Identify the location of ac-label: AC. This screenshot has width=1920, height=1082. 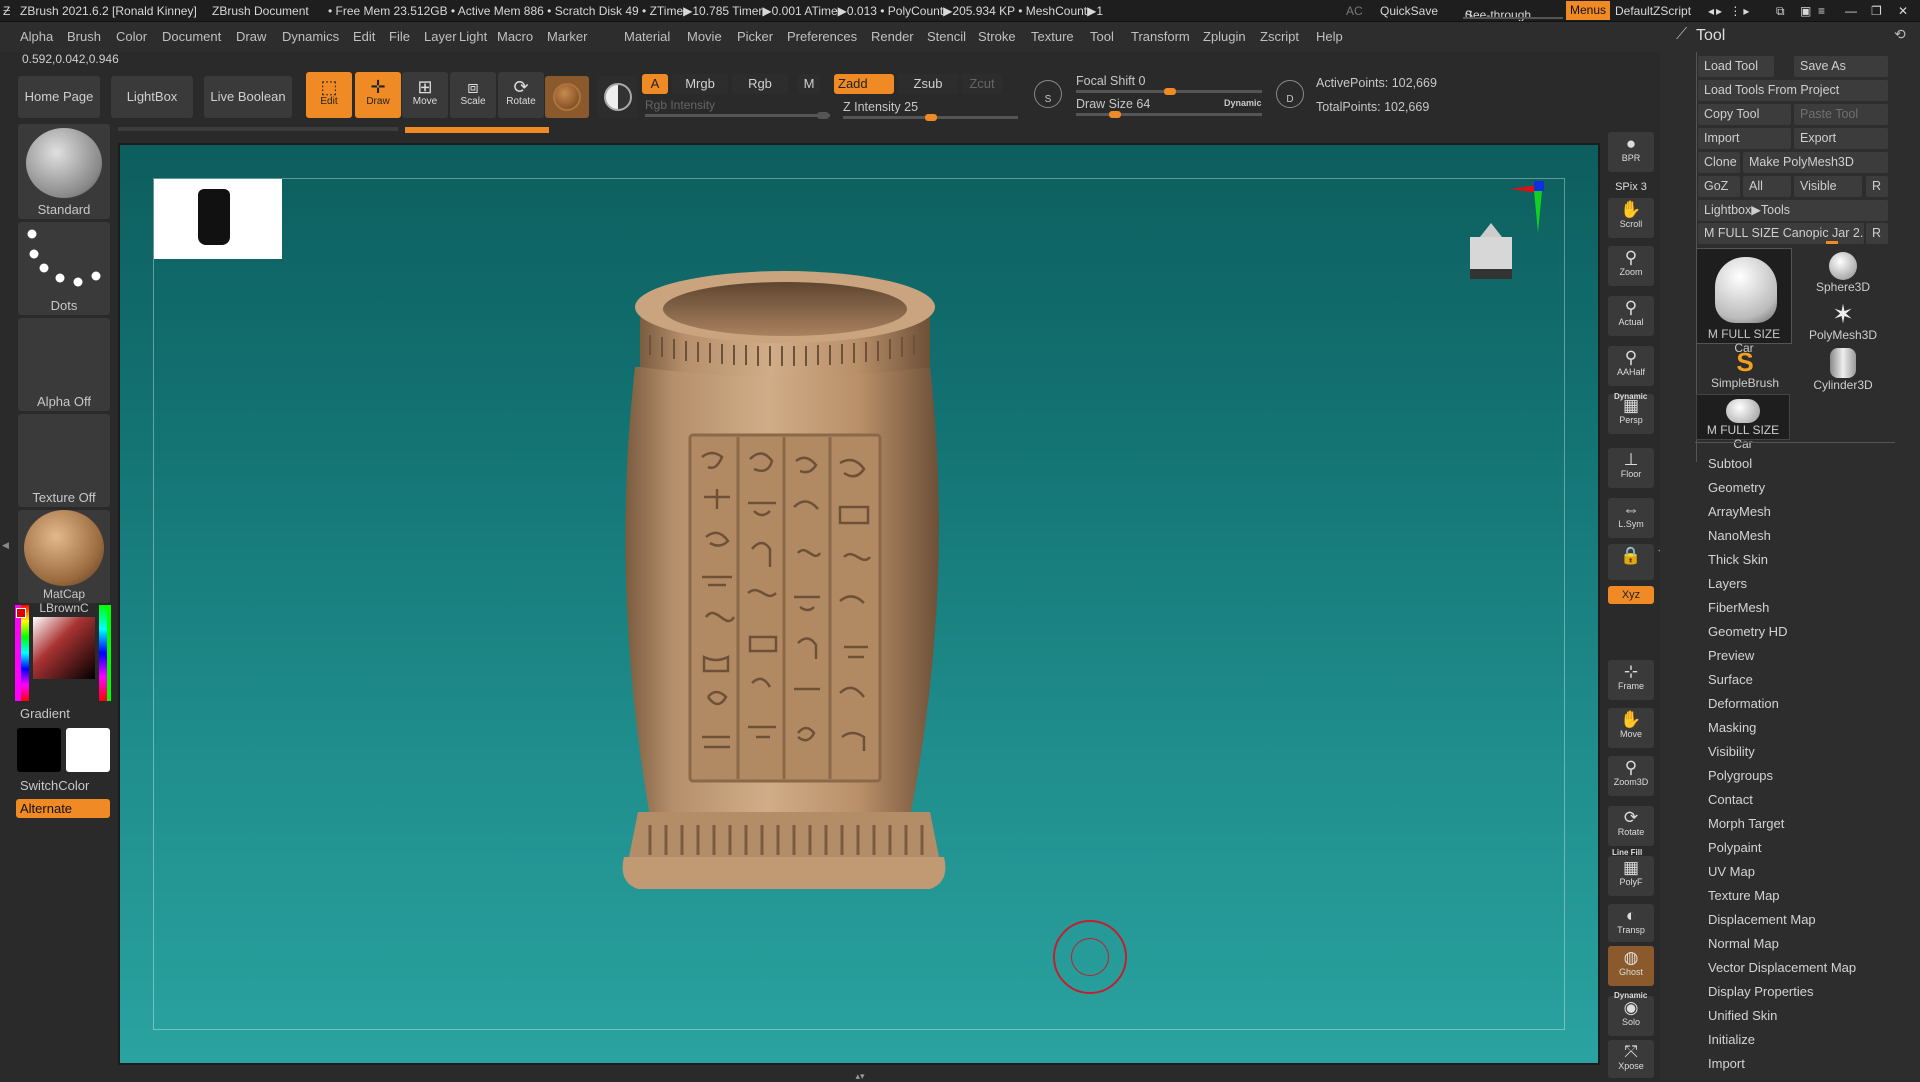
(1354, 11).